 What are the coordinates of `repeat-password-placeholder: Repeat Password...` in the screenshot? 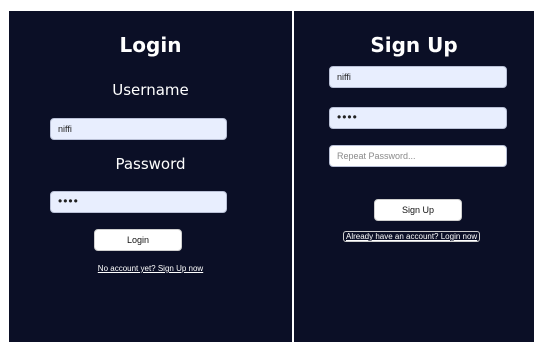 It's located at (376, 156).